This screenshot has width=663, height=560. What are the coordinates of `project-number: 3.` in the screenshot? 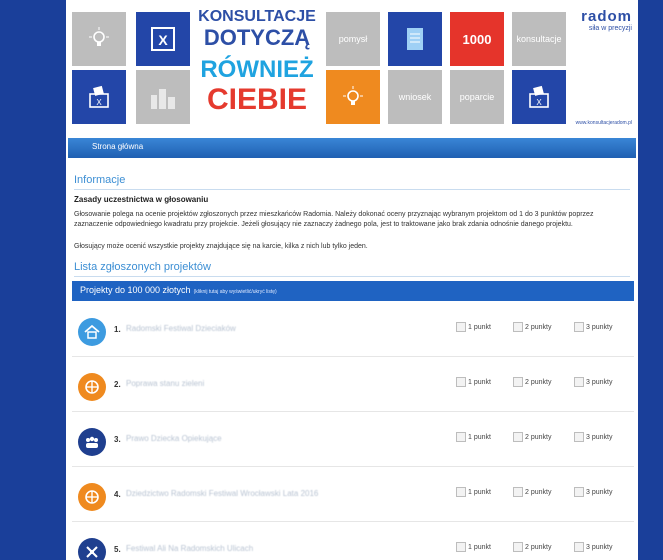 It's located at (117, 439).